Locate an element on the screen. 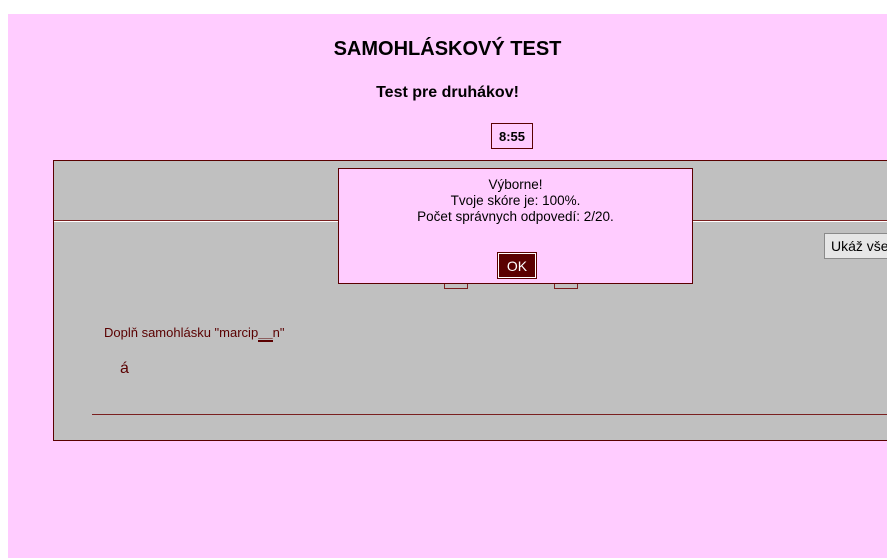  question-blank: __ is located at coordinates (265, 333).